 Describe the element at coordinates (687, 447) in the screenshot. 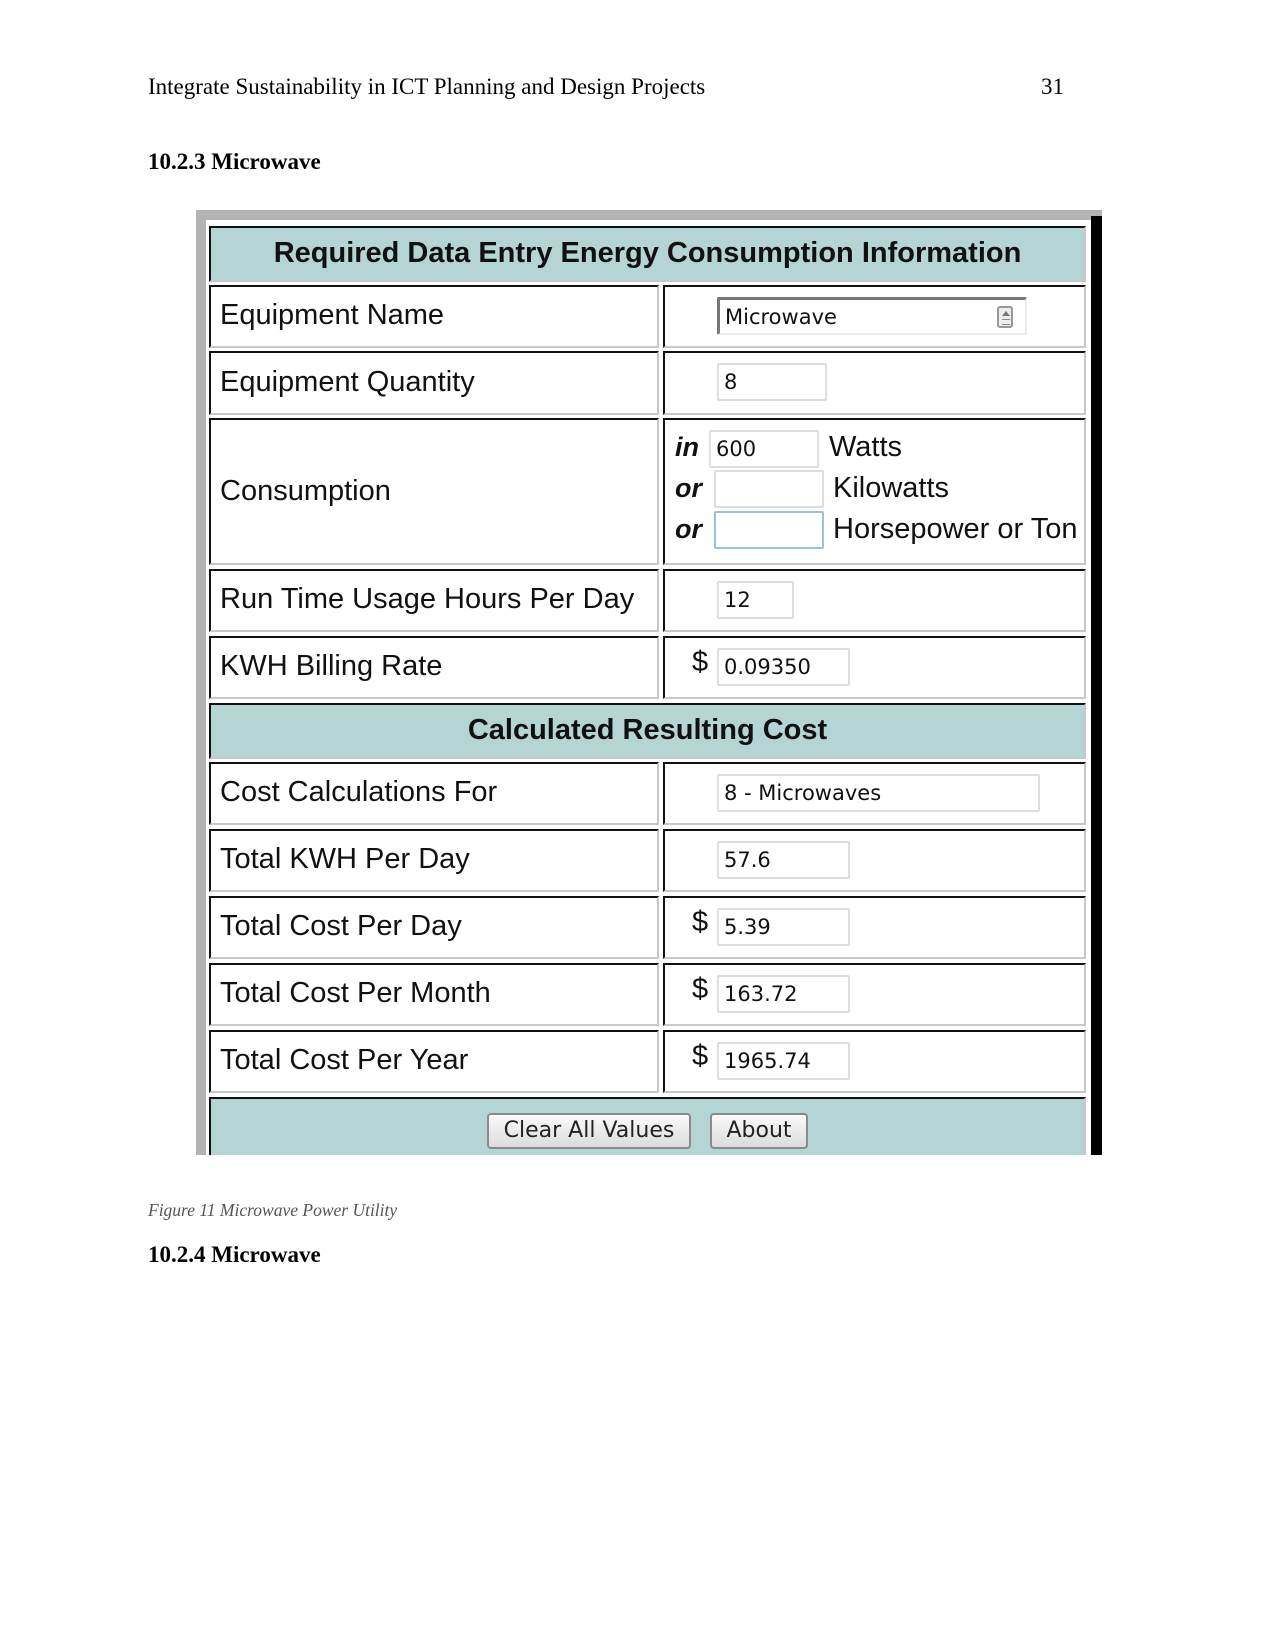

I see `consumption-prefix-watts: in` at that location.